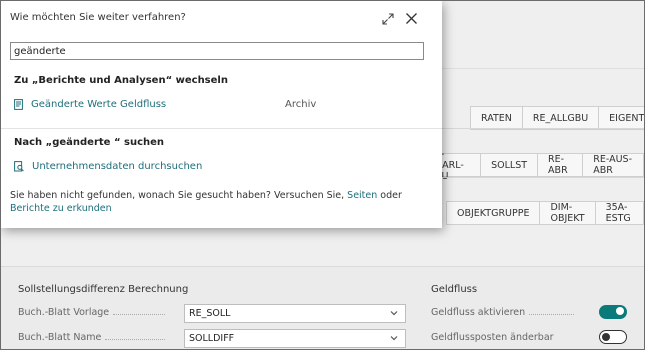 This screenshot has height=350, width=645. I want to click on dialog-title: Wie möchten Sie weiter verfahren?, so click(98, 17).